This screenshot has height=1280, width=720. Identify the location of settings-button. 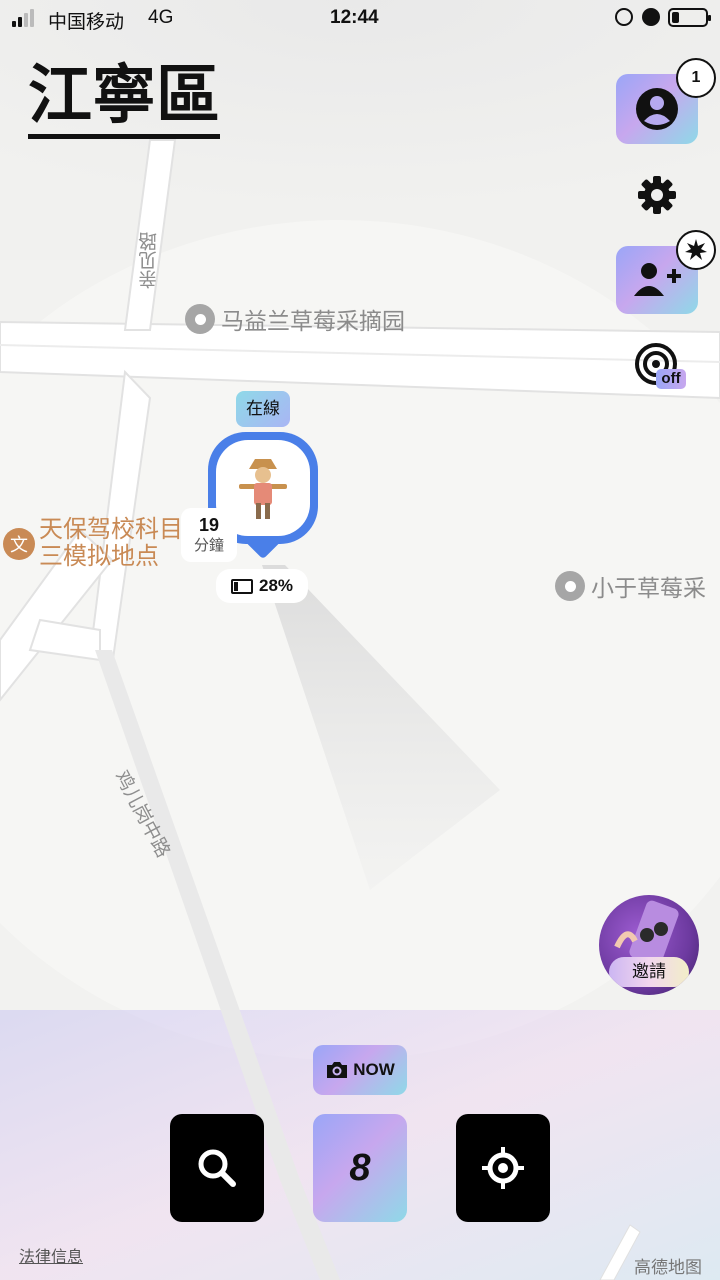
(657, 195).